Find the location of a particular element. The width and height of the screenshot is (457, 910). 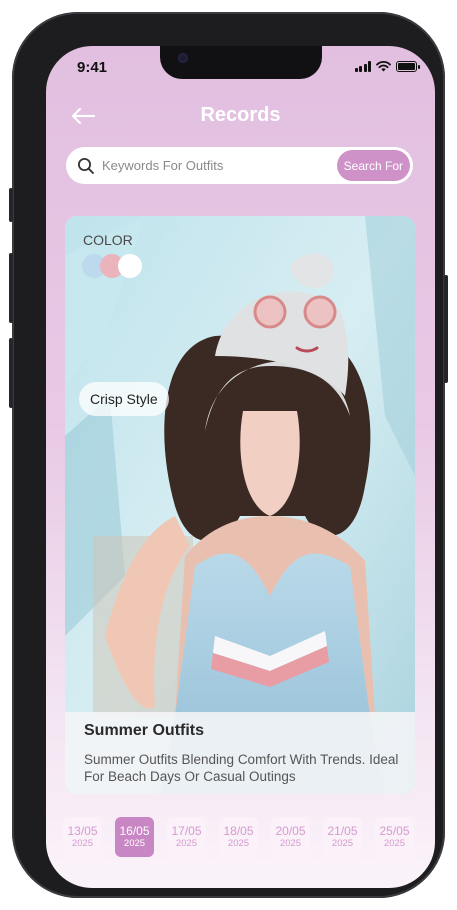

date-item: 21/05 2025 is located at coordinates (342, 837).